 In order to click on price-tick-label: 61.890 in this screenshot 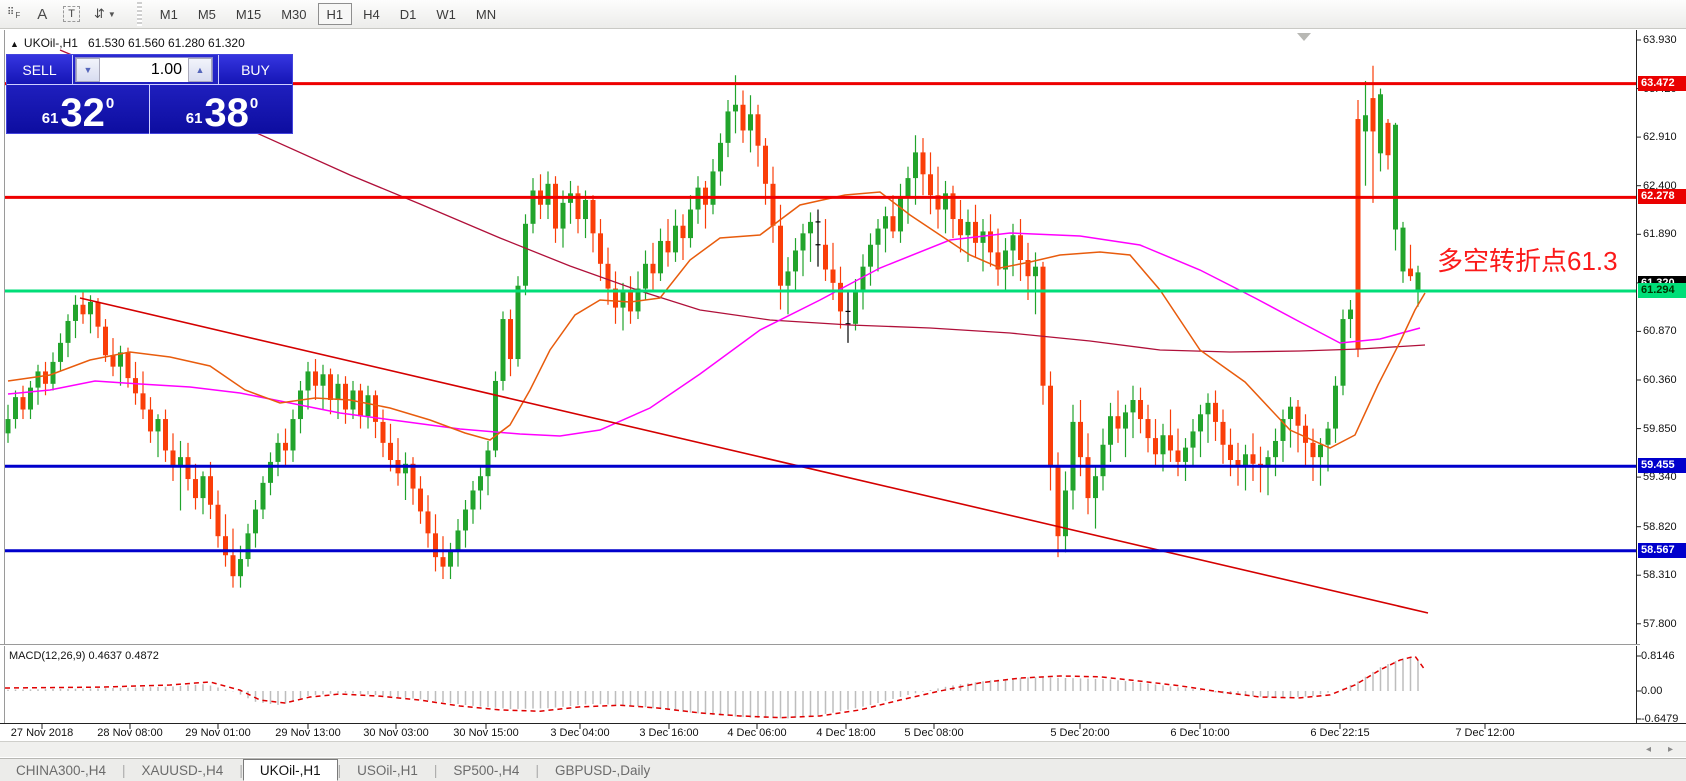, I will do `click(1660, 234)`.